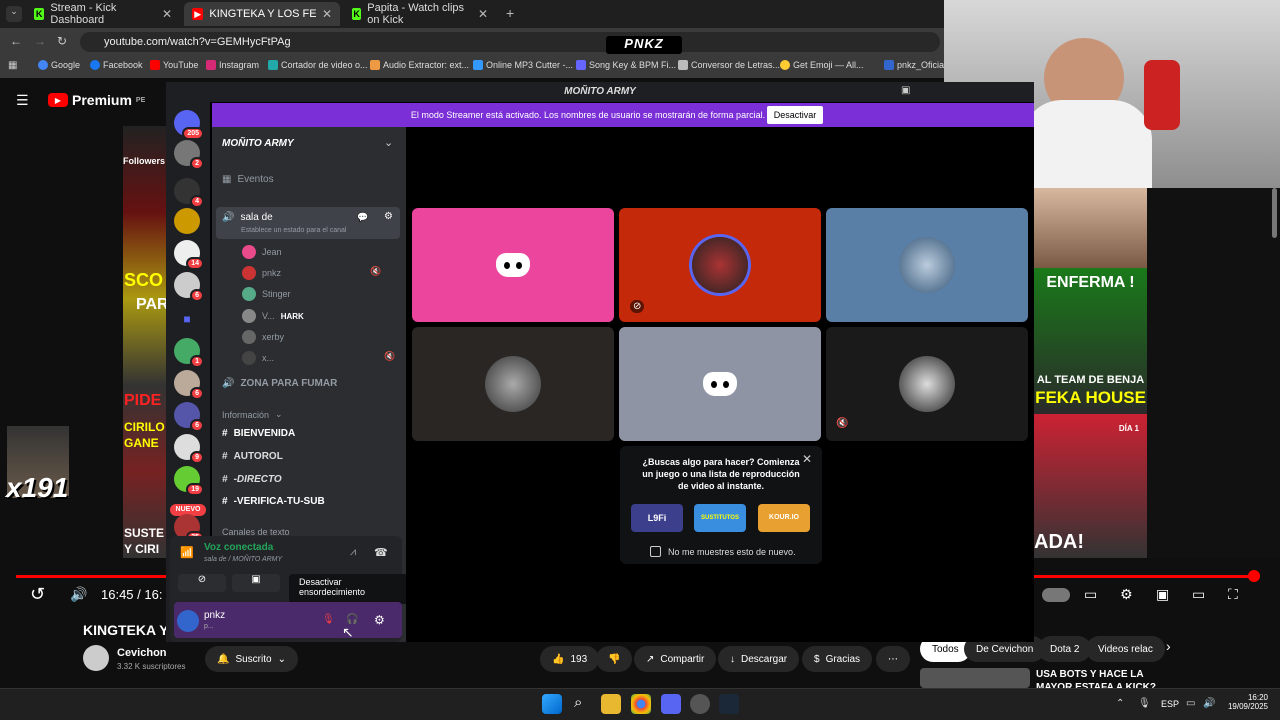  What do you see at coordinates (1065, 649) in the screenshot?
I see `chip-dota: Dota 2` at bounding box center [1065, 649].